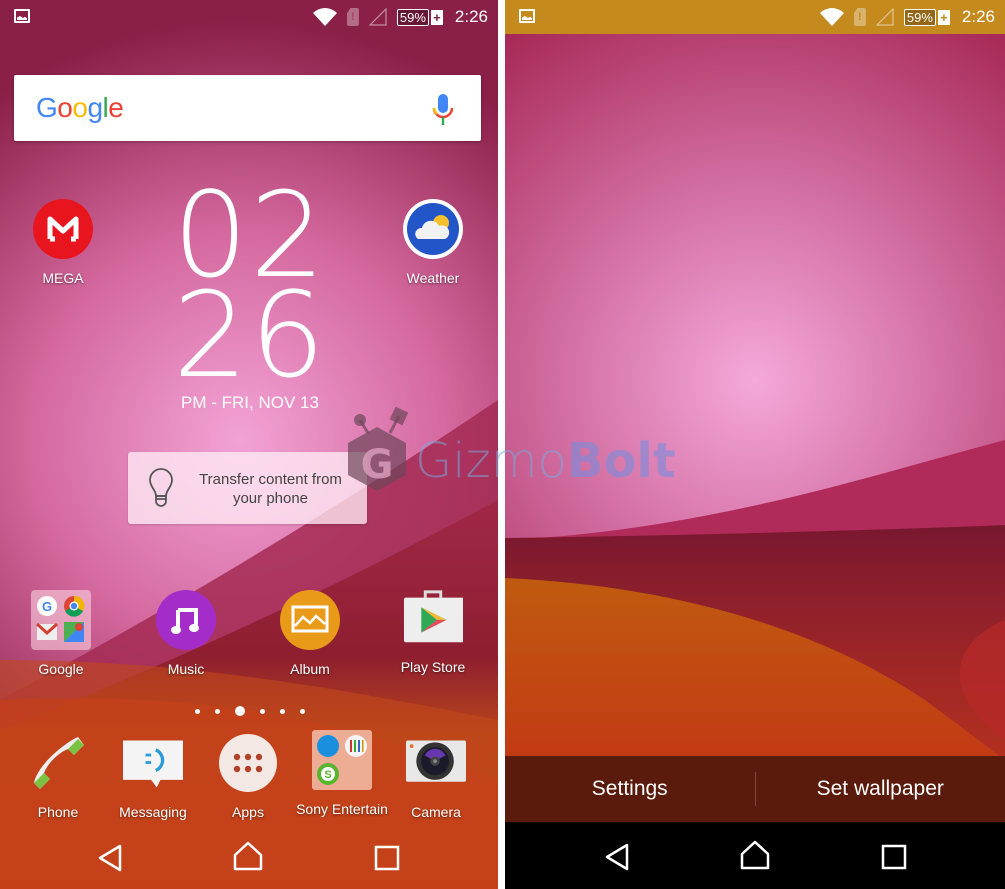  What do you see at coordinates (433, 616) in the screenshot?
I see `play-store-icon` at bounding box center [433, 616].